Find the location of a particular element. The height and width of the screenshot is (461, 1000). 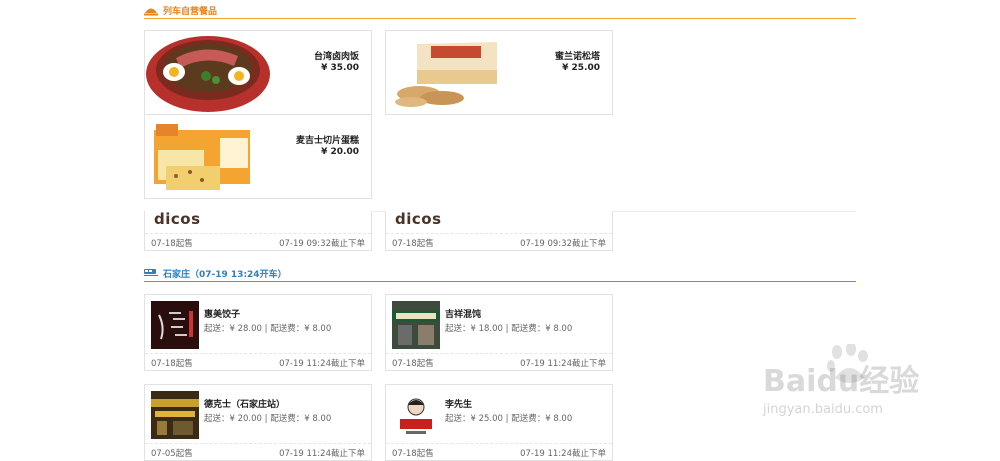

card-footer: 07-05起售 07-19 11:24截止下单 is located at coordinates (258, 451).